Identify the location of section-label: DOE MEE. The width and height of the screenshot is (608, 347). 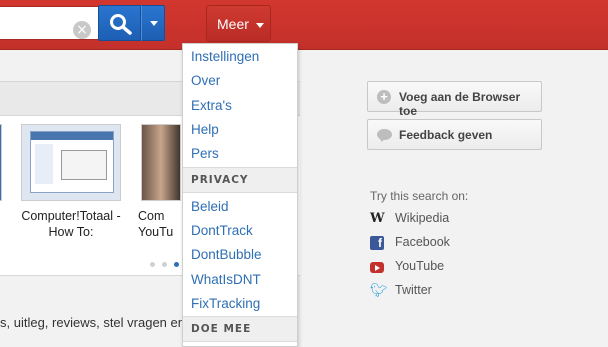
(221, 329).